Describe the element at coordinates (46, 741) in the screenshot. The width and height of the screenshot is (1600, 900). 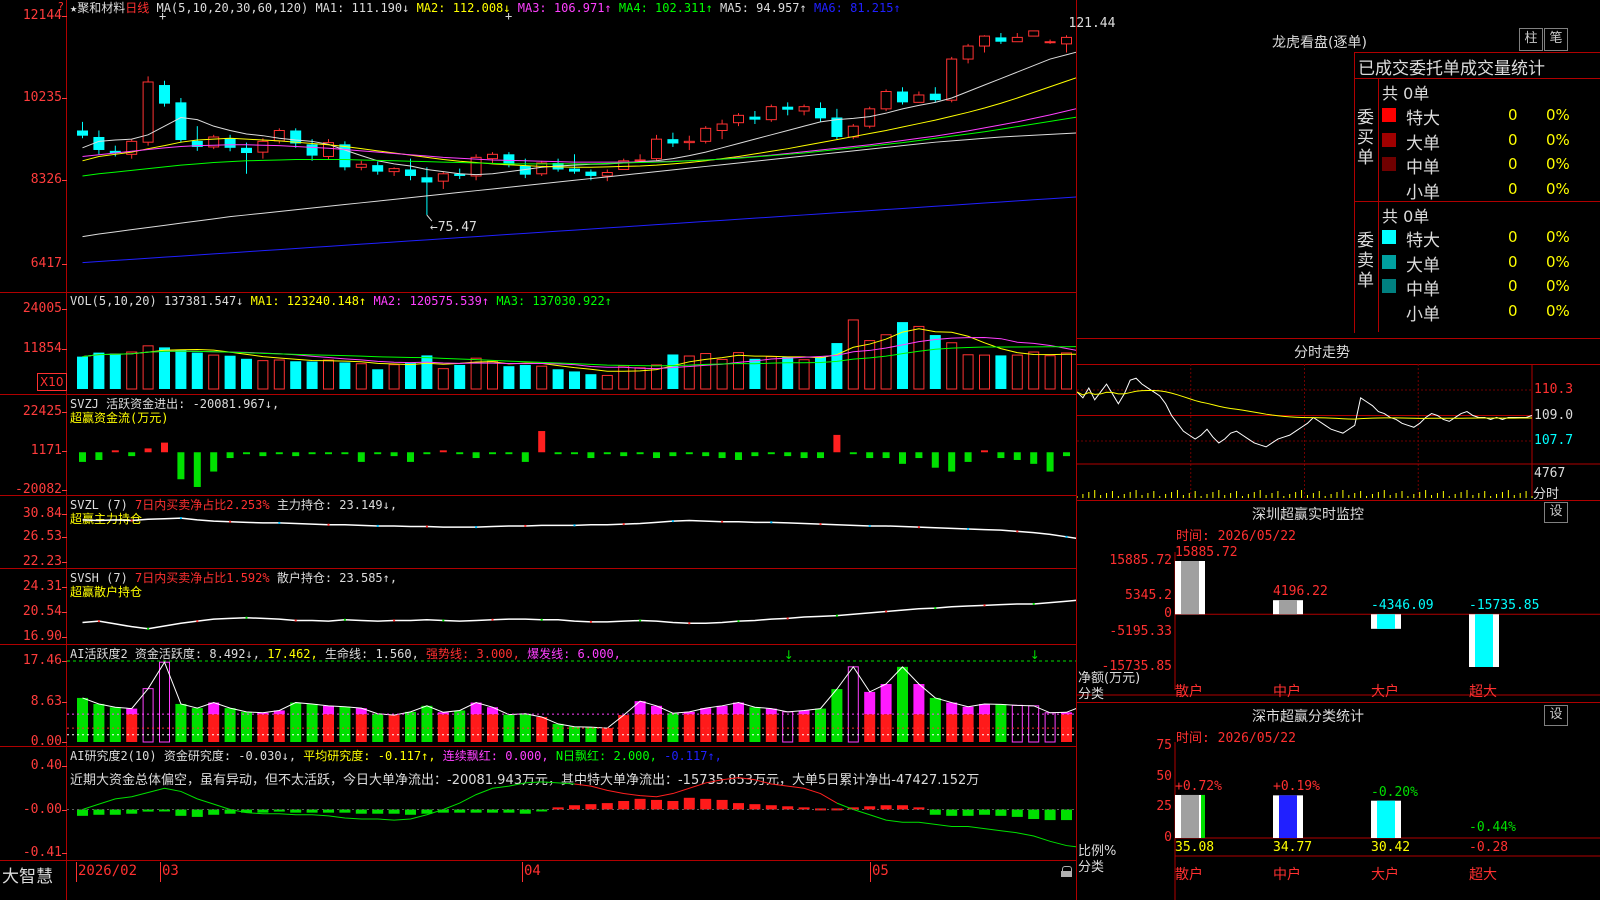
I see `ai2-y-label: 0.00` at that location.